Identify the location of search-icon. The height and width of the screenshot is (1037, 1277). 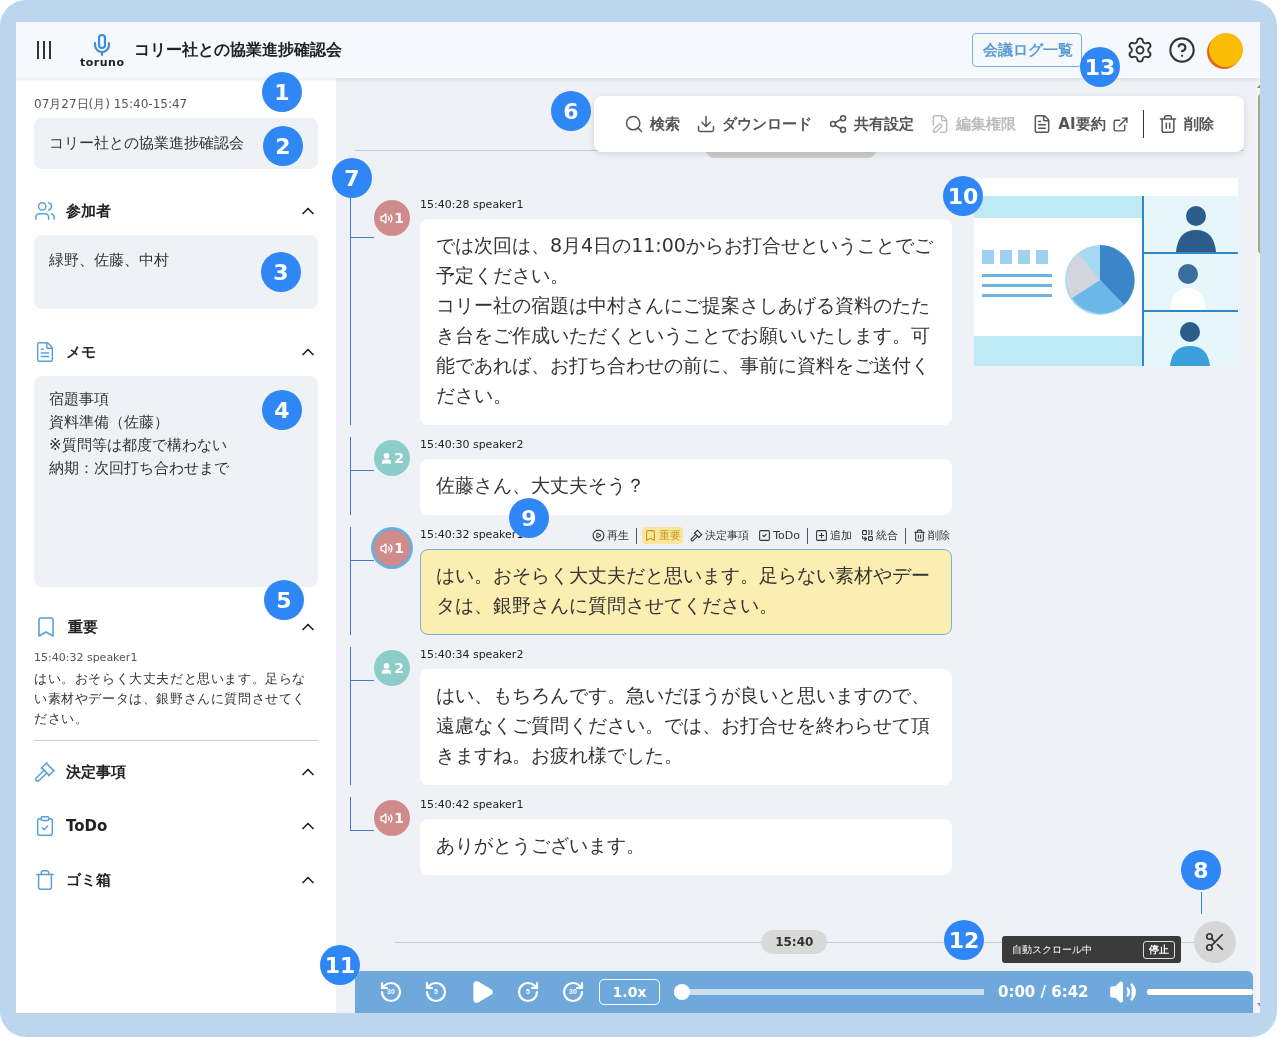
(634, 124).